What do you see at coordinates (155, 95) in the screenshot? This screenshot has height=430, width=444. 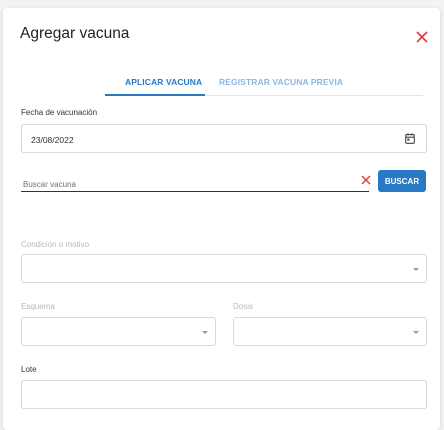 I see `active-tab-indicator` at bounding box center [155, 95].